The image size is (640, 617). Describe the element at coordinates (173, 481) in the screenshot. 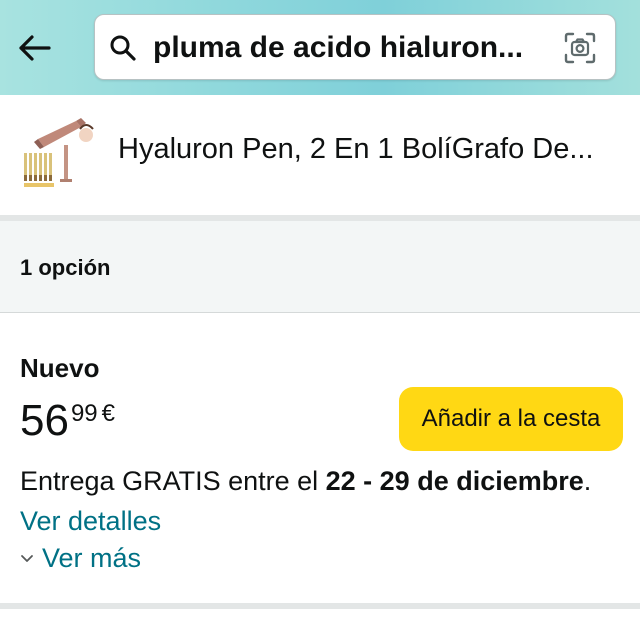

I see `delivery-prefix: Entrega GRATIS entre el` at that location.